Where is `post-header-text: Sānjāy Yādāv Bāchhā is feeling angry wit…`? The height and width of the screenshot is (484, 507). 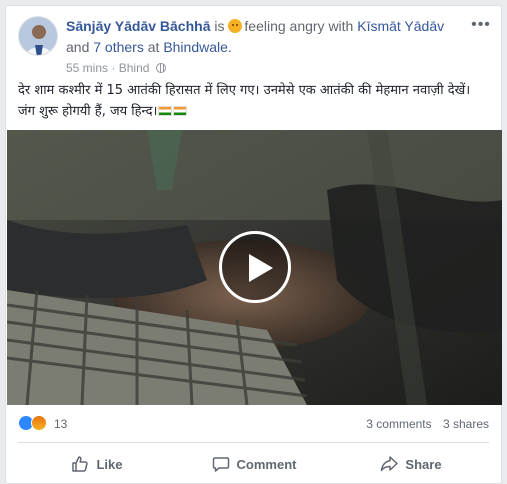
post-header-text: Sānjāy Yādāv Bāchhā is feeling angry wit… is located at coordinates (263, 46).